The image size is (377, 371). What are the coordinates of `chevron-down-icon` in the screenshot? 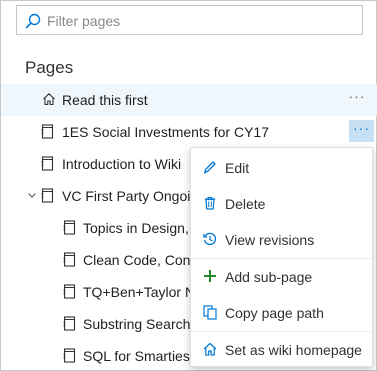 It's located at (32, 195).